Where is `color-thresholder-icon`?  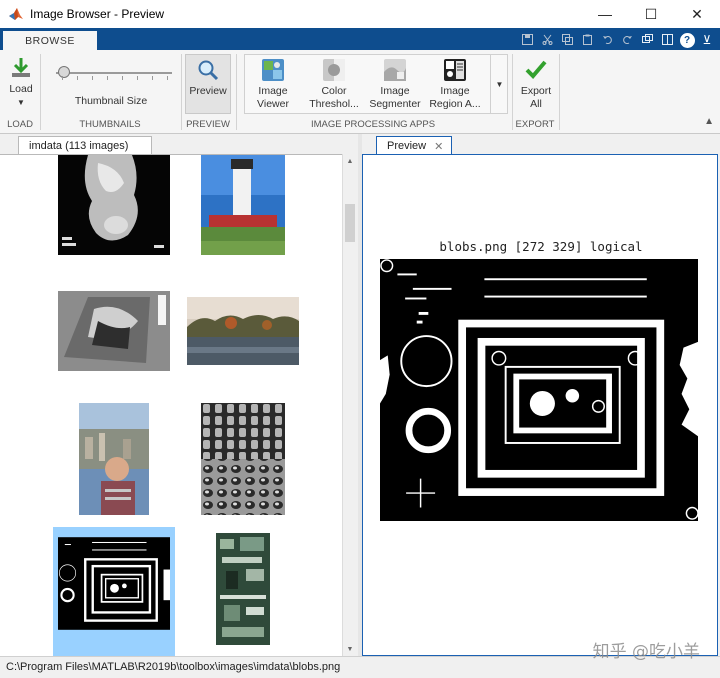 color-thresholder-icon is located at coordinates (334, 70).